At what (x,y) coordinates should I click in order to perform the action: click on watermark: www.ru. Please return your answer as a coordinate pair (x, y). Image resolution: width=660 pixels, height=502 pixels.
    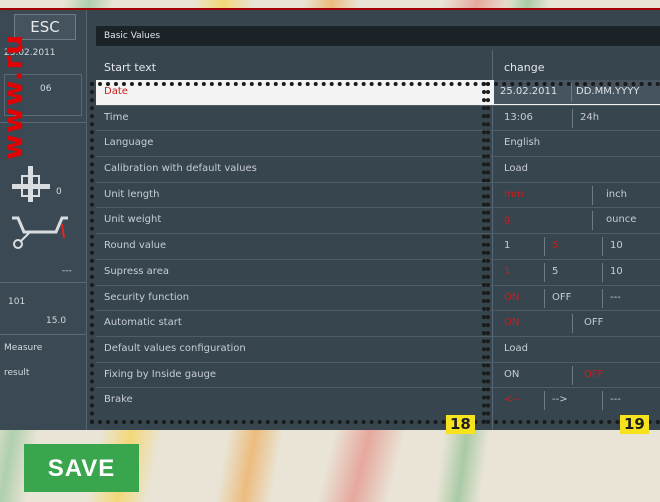
    Looking at the image, I should click on (14, 96).